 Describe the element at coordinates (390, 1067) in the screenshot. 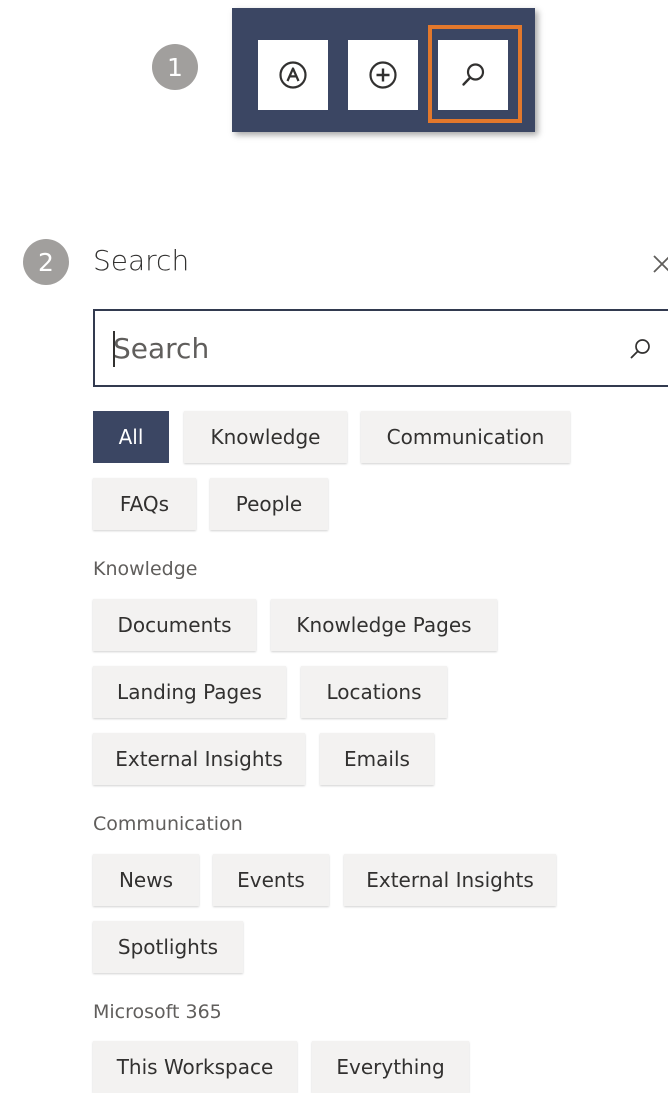

I see `chip-everything: Everything` at that location.